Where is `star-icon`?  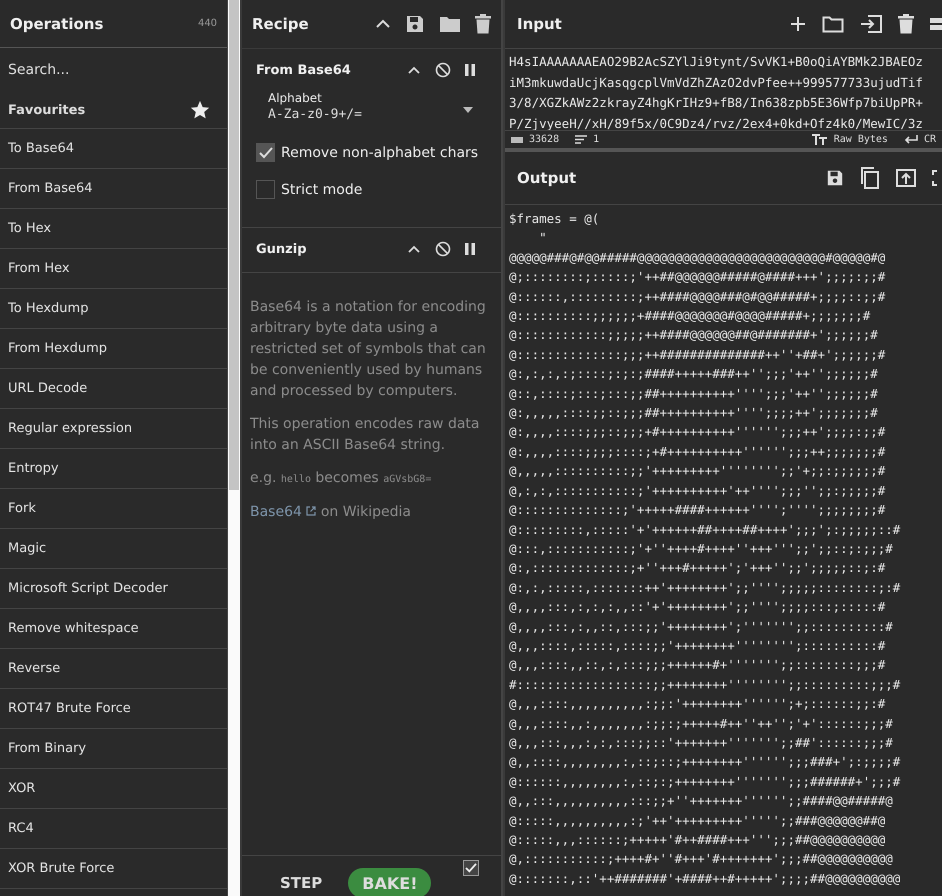 star-icon is located at coordinates (200, 110).